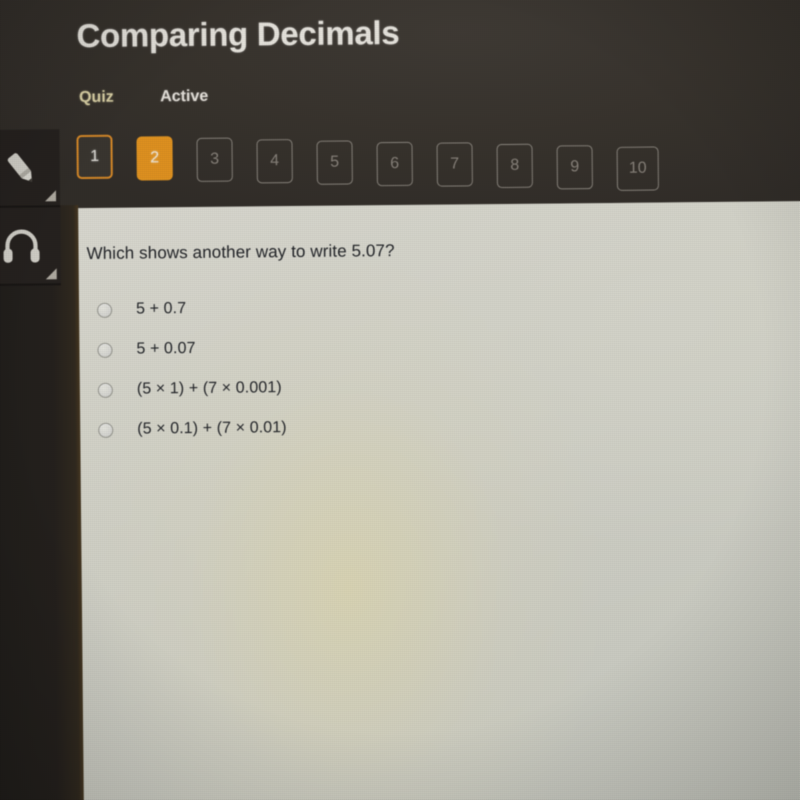 This screenshot has height=800, width=800. I want to click on pager-button-label: 1, so click(95, 156).